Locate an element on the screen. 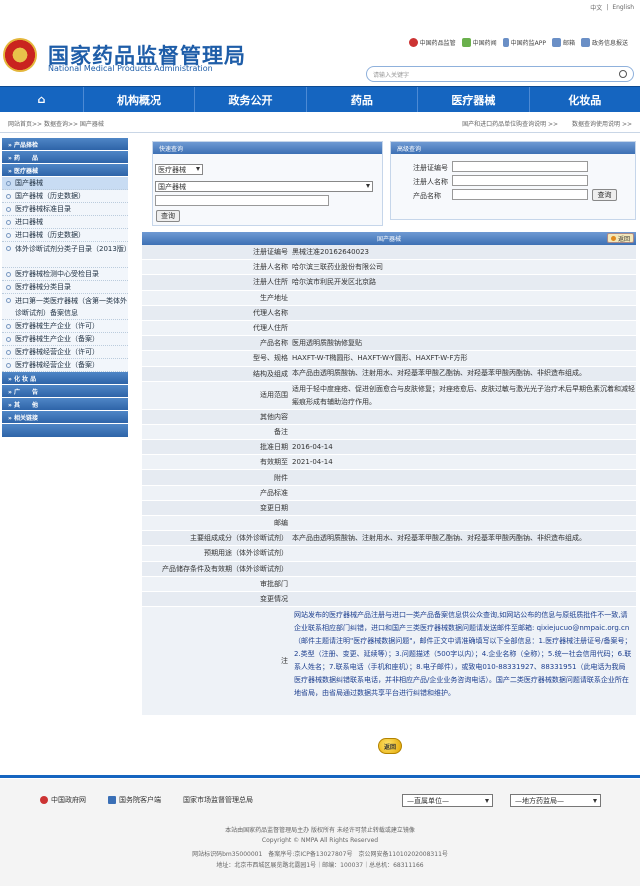 The width and height of the screenshot is (640, 886). table-row: 附件 is located at coordinates (389, 478).